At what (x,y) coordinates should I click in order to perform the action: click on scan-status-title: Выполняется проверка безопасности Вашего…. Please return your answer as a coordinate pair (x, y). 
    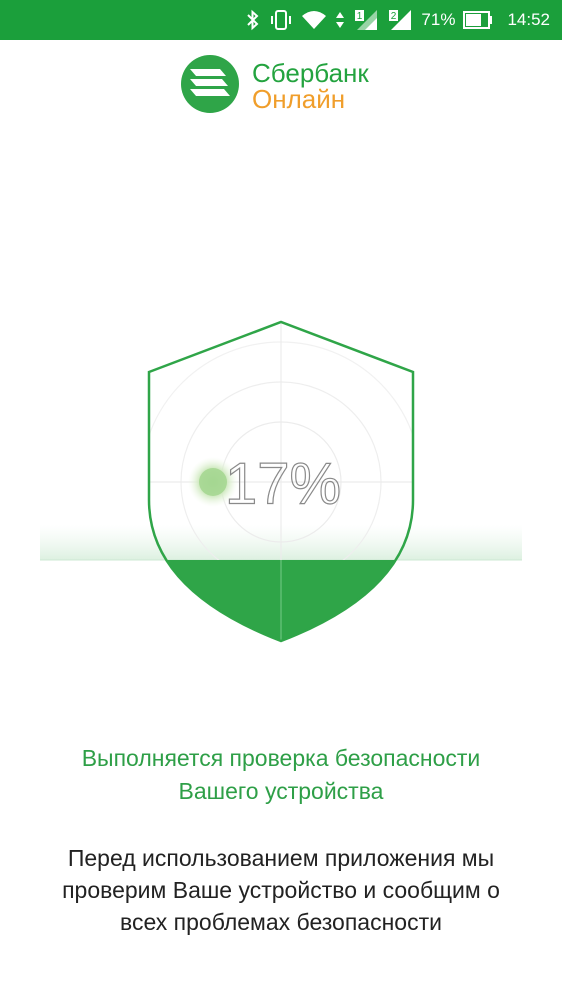
    Looking at the image, I should click on (281, 775).